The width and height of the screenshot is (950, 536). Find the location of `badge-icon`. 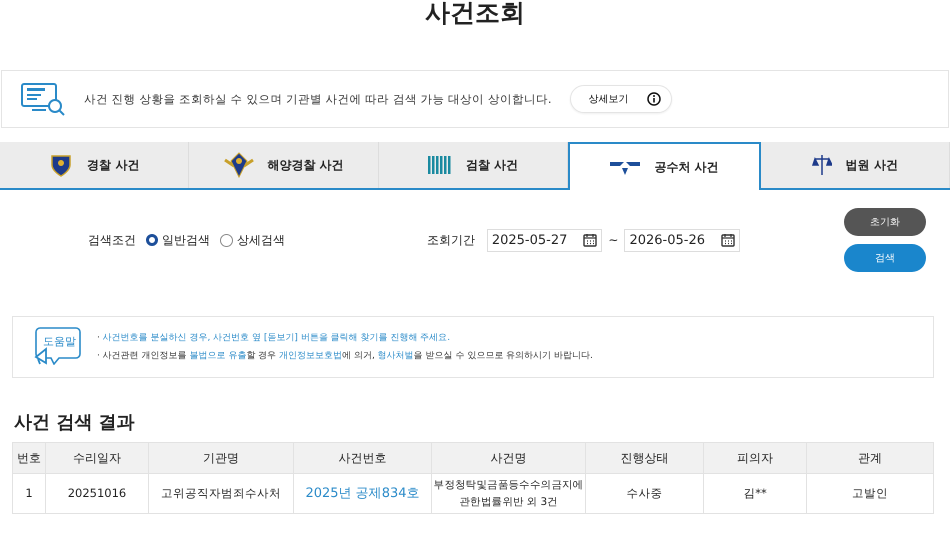

badge-icon is located at coordinates (61, 165).